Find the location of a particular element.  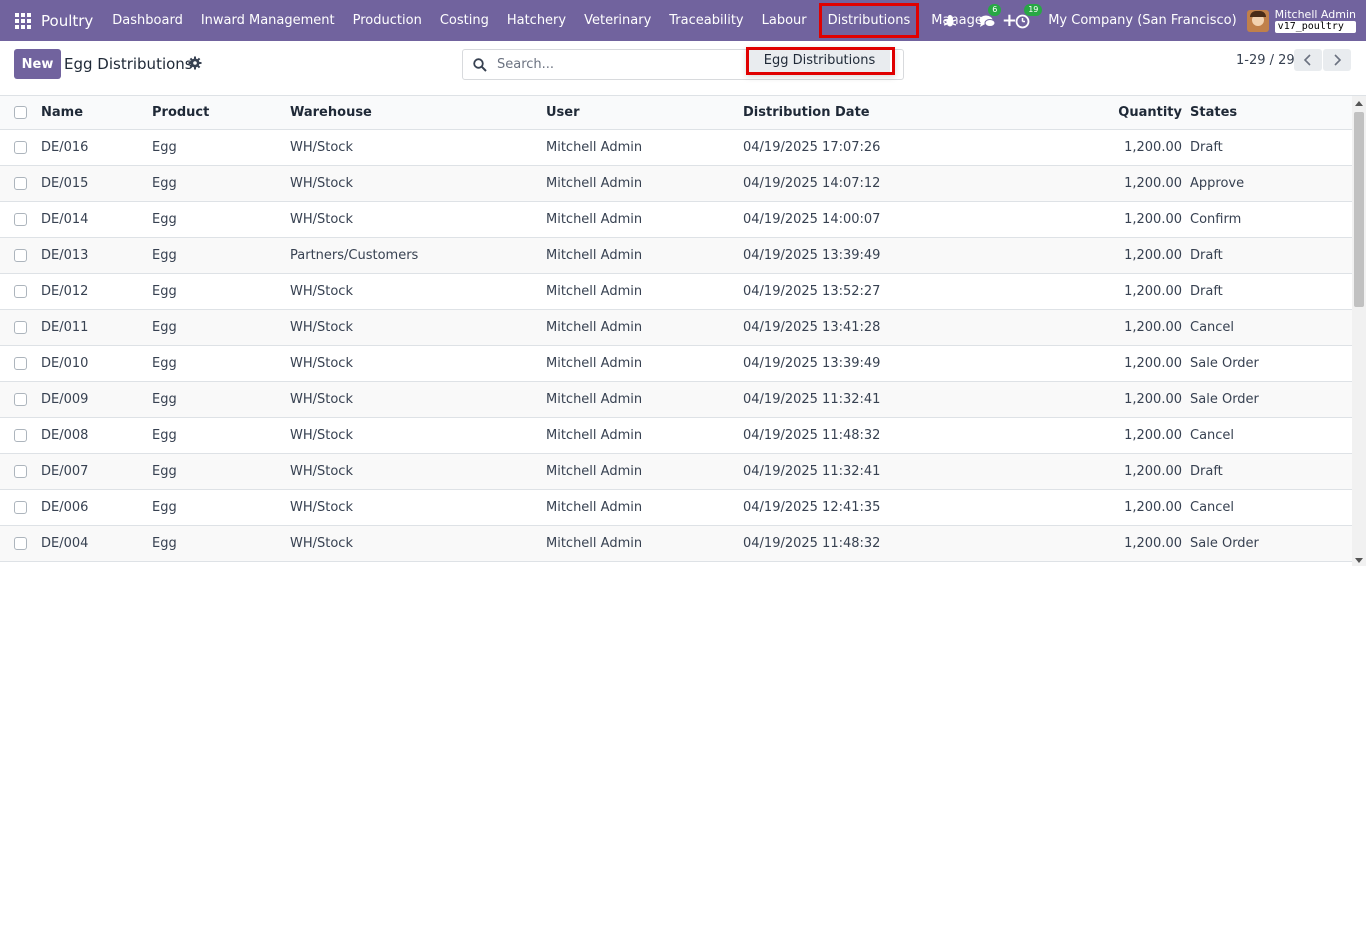

chevron-left-icon is located at coordinates (1307, 60).